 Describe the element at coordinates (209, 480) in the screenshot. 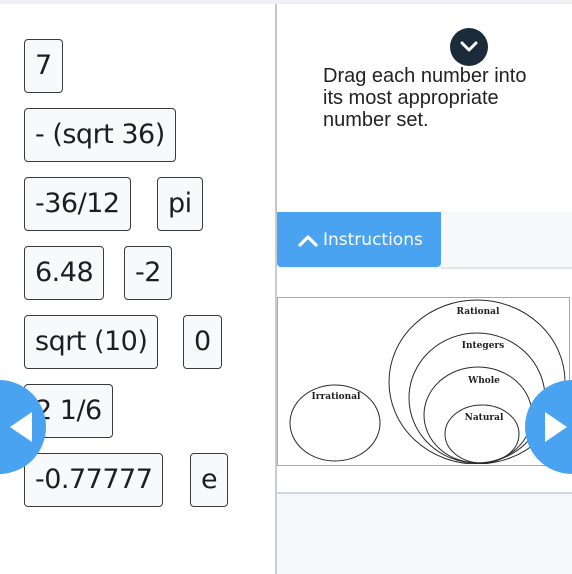

I see `number-tile-e: e` at that location.